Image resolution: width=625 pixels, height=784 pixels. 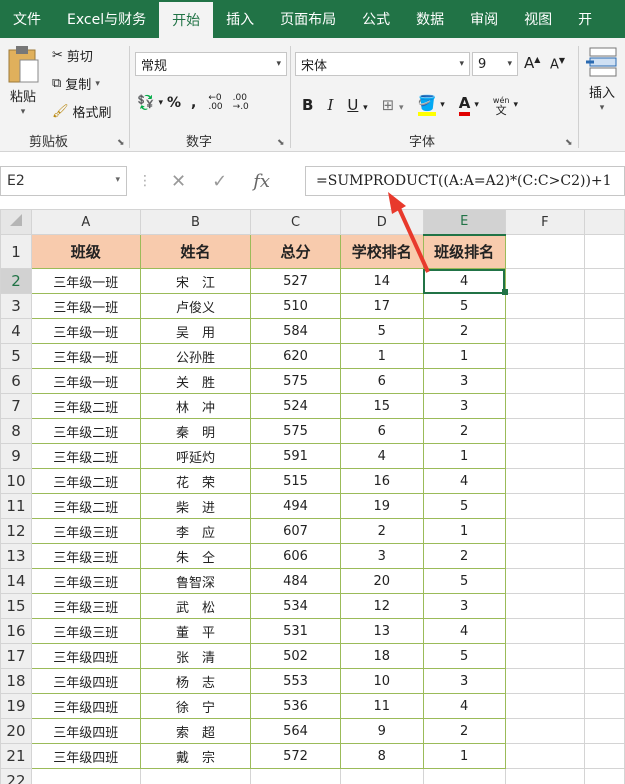 What do you see at coordinates (145, 103) in the screenshot?
I see `accounting-icon: 💱` at bounding box center [145, 103].